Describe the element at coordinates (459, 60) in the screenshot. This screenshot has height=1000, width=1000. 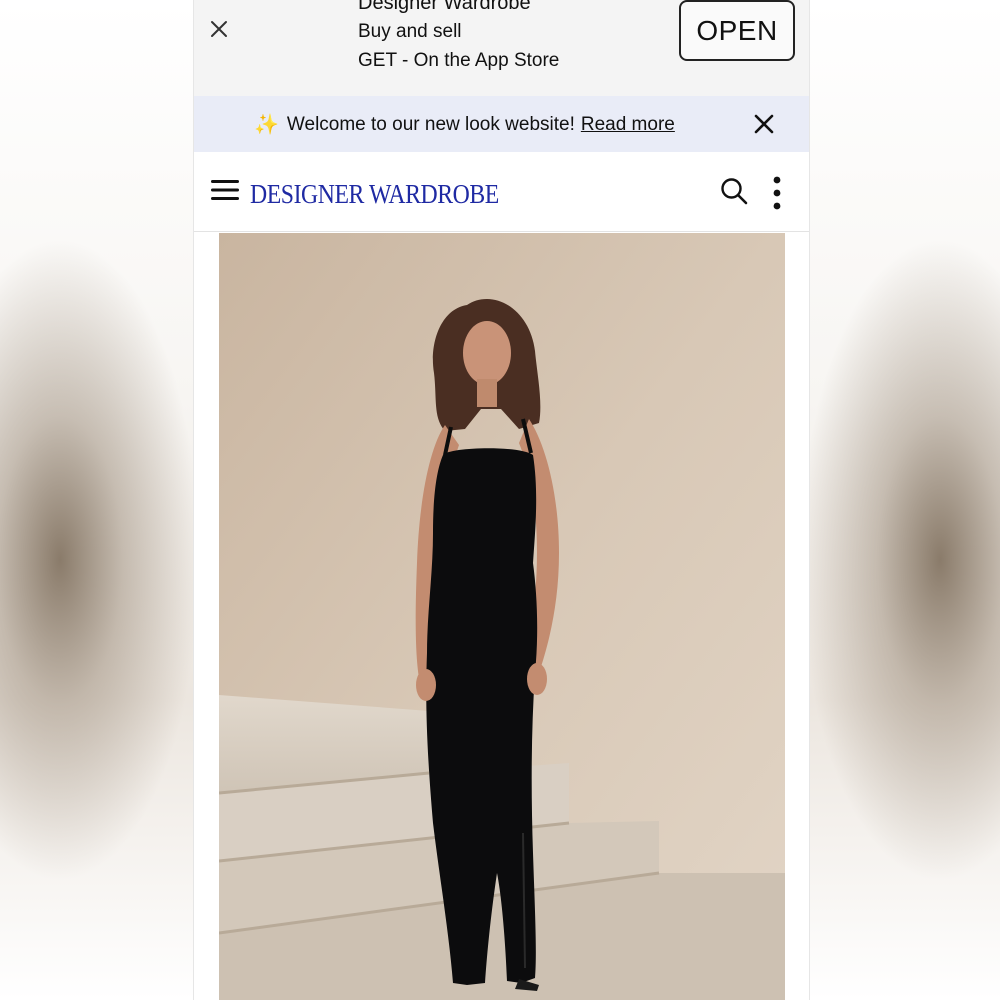
I see `app-store-text: GET - On the App Store` at that location.